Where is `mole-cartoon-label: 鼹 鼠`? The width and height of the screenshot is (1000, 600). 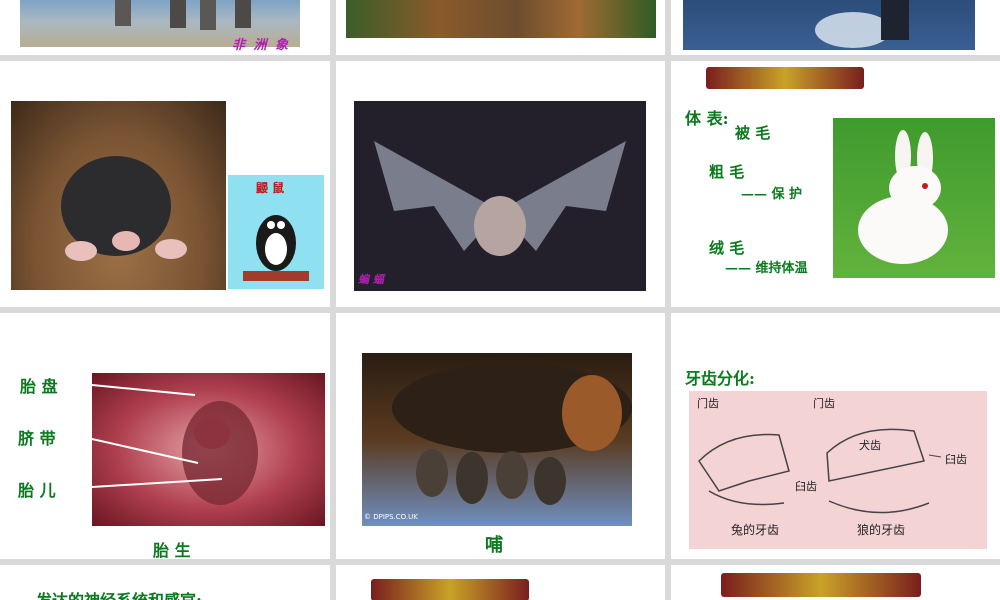 mole-cartoon-label: 鼹 鼠 is located at coordinates (270, 188).